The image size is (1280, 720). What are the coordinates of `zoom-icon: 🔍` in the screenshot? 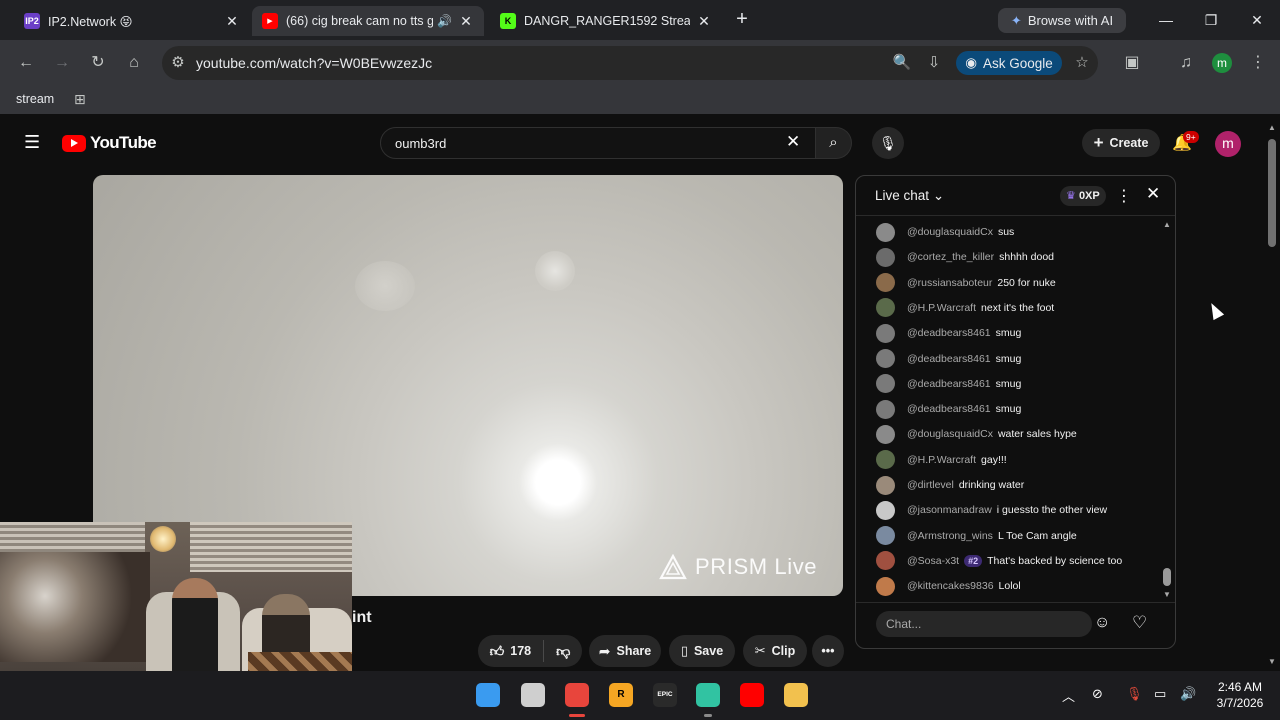 It's located at (902, 63).